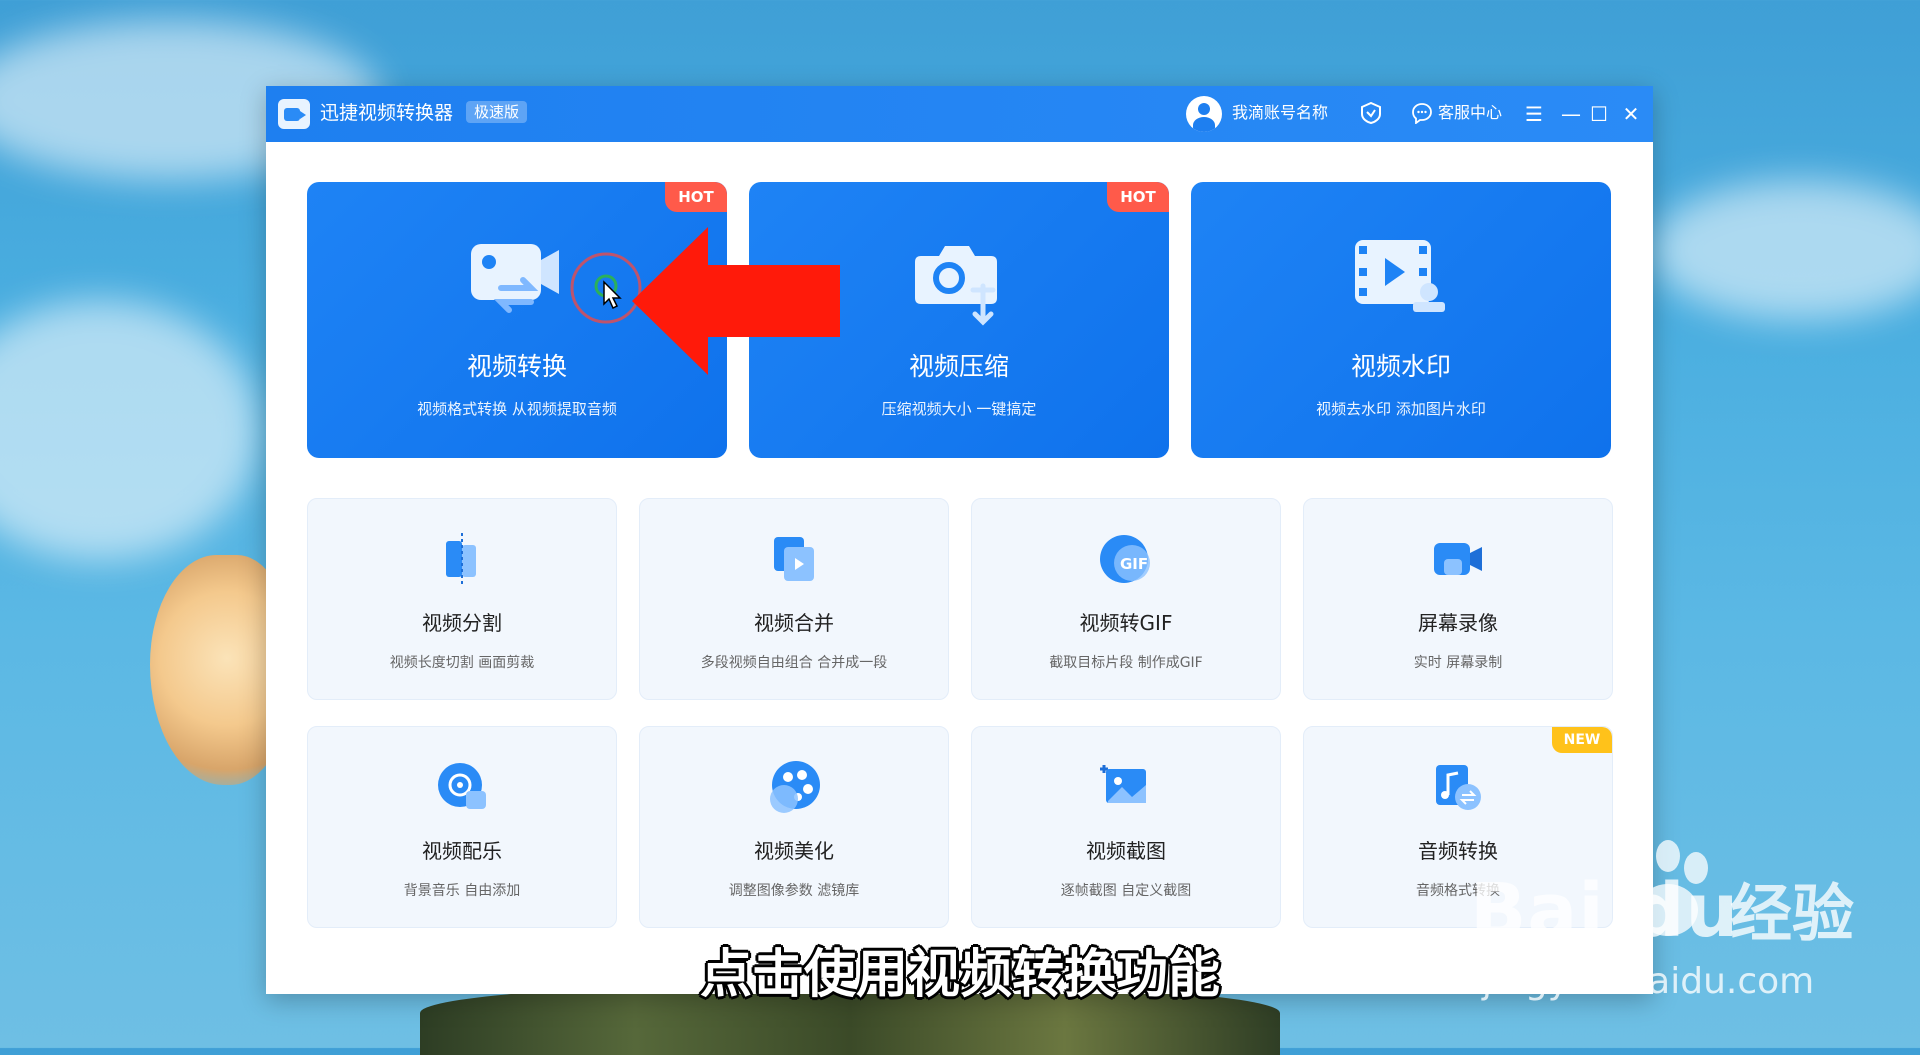 The width and height of the screenshot is (1920, 1055). What do you see at coordinates (1668, 888) in the screenshot?
I see `paw-icon` at bounding box center [1668, 888].